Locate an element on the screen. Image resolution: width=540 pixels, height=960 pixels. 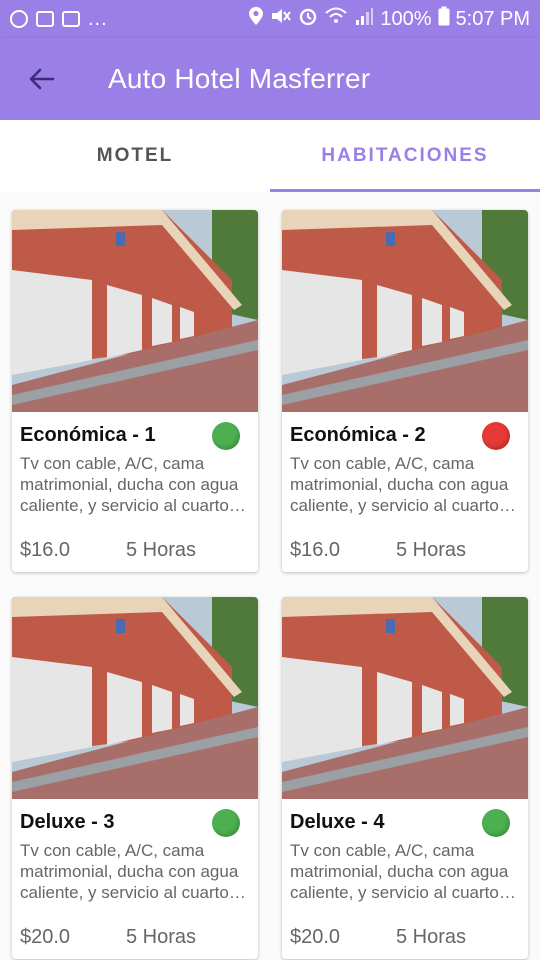
signal-icon is located at coordinates (364, 19).